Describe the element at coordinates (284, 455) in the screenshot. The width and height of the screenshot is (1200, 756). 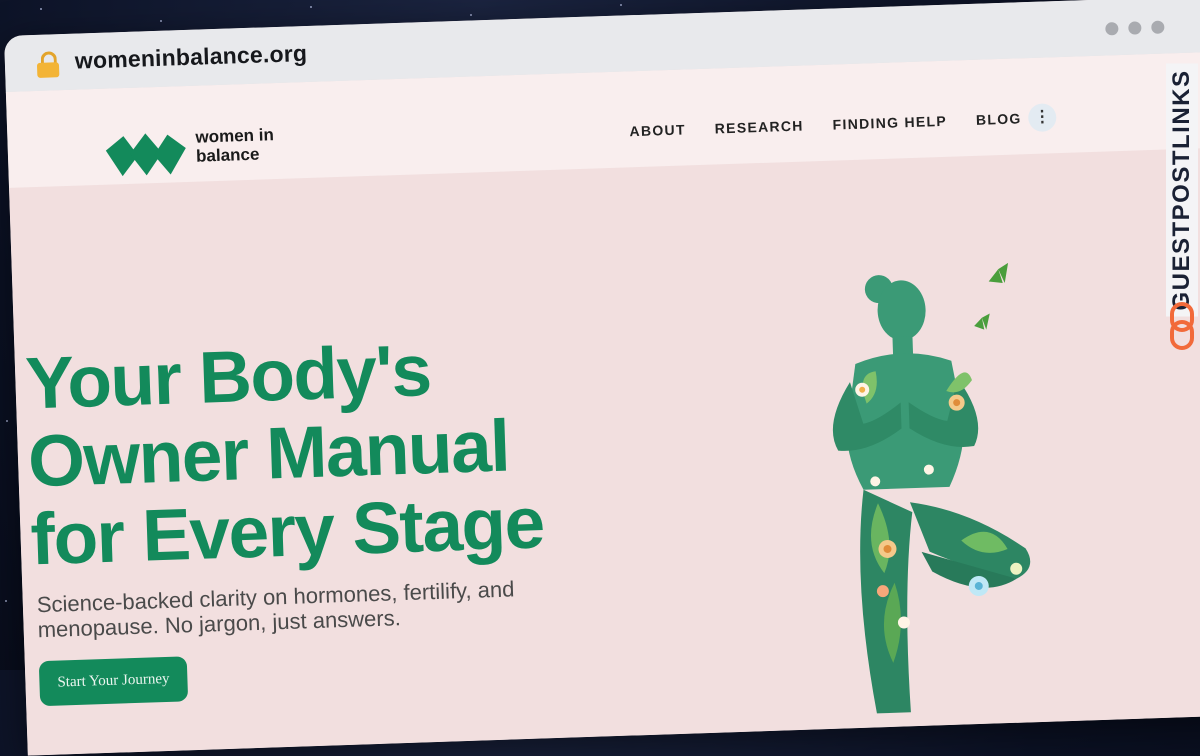
I see `hero-headline: Your Body's Owner Manual for Every Stage` at that location.